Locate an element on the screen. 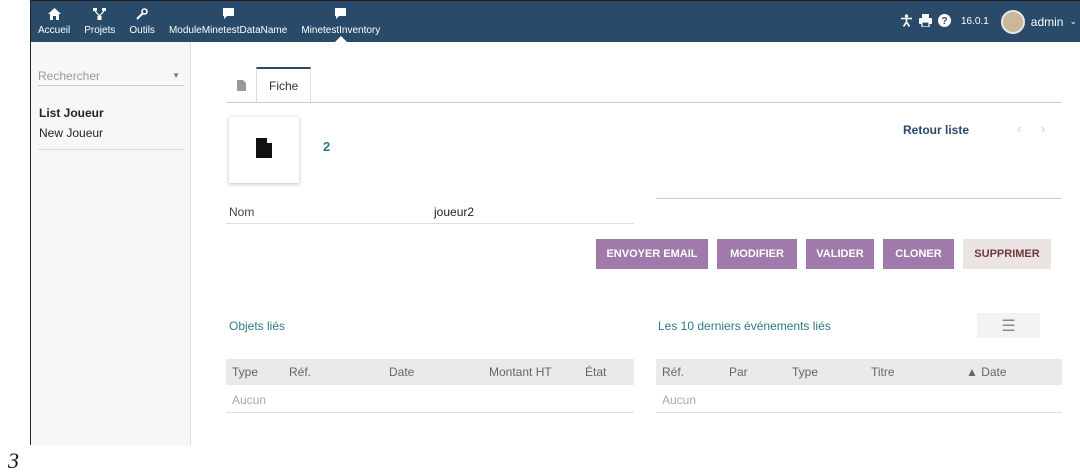  version-label: 16.0.1 is located at coordinates (974, 21).